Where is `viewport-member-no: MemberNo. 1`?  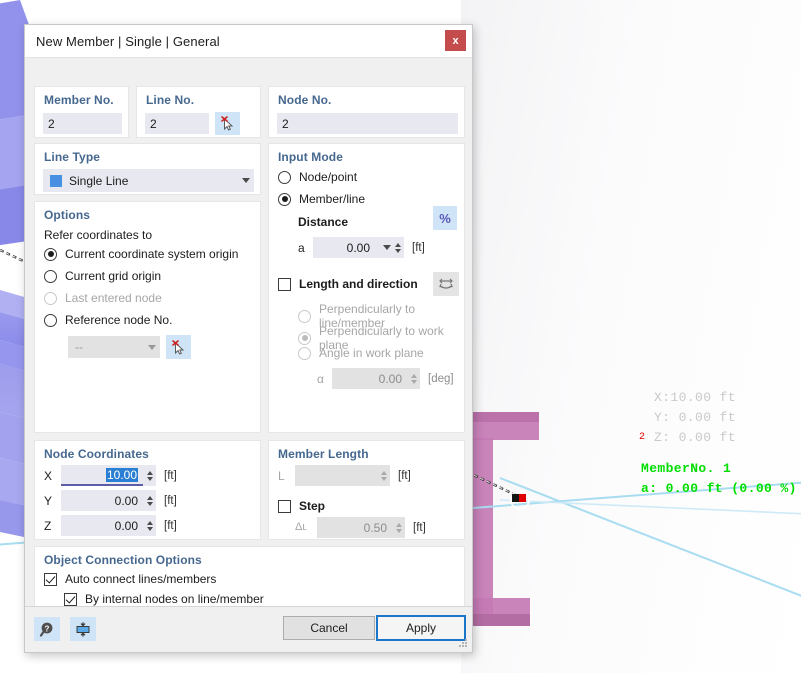
viewport-member-no: MemberNo. 1 is located at coordinates (686, 468).